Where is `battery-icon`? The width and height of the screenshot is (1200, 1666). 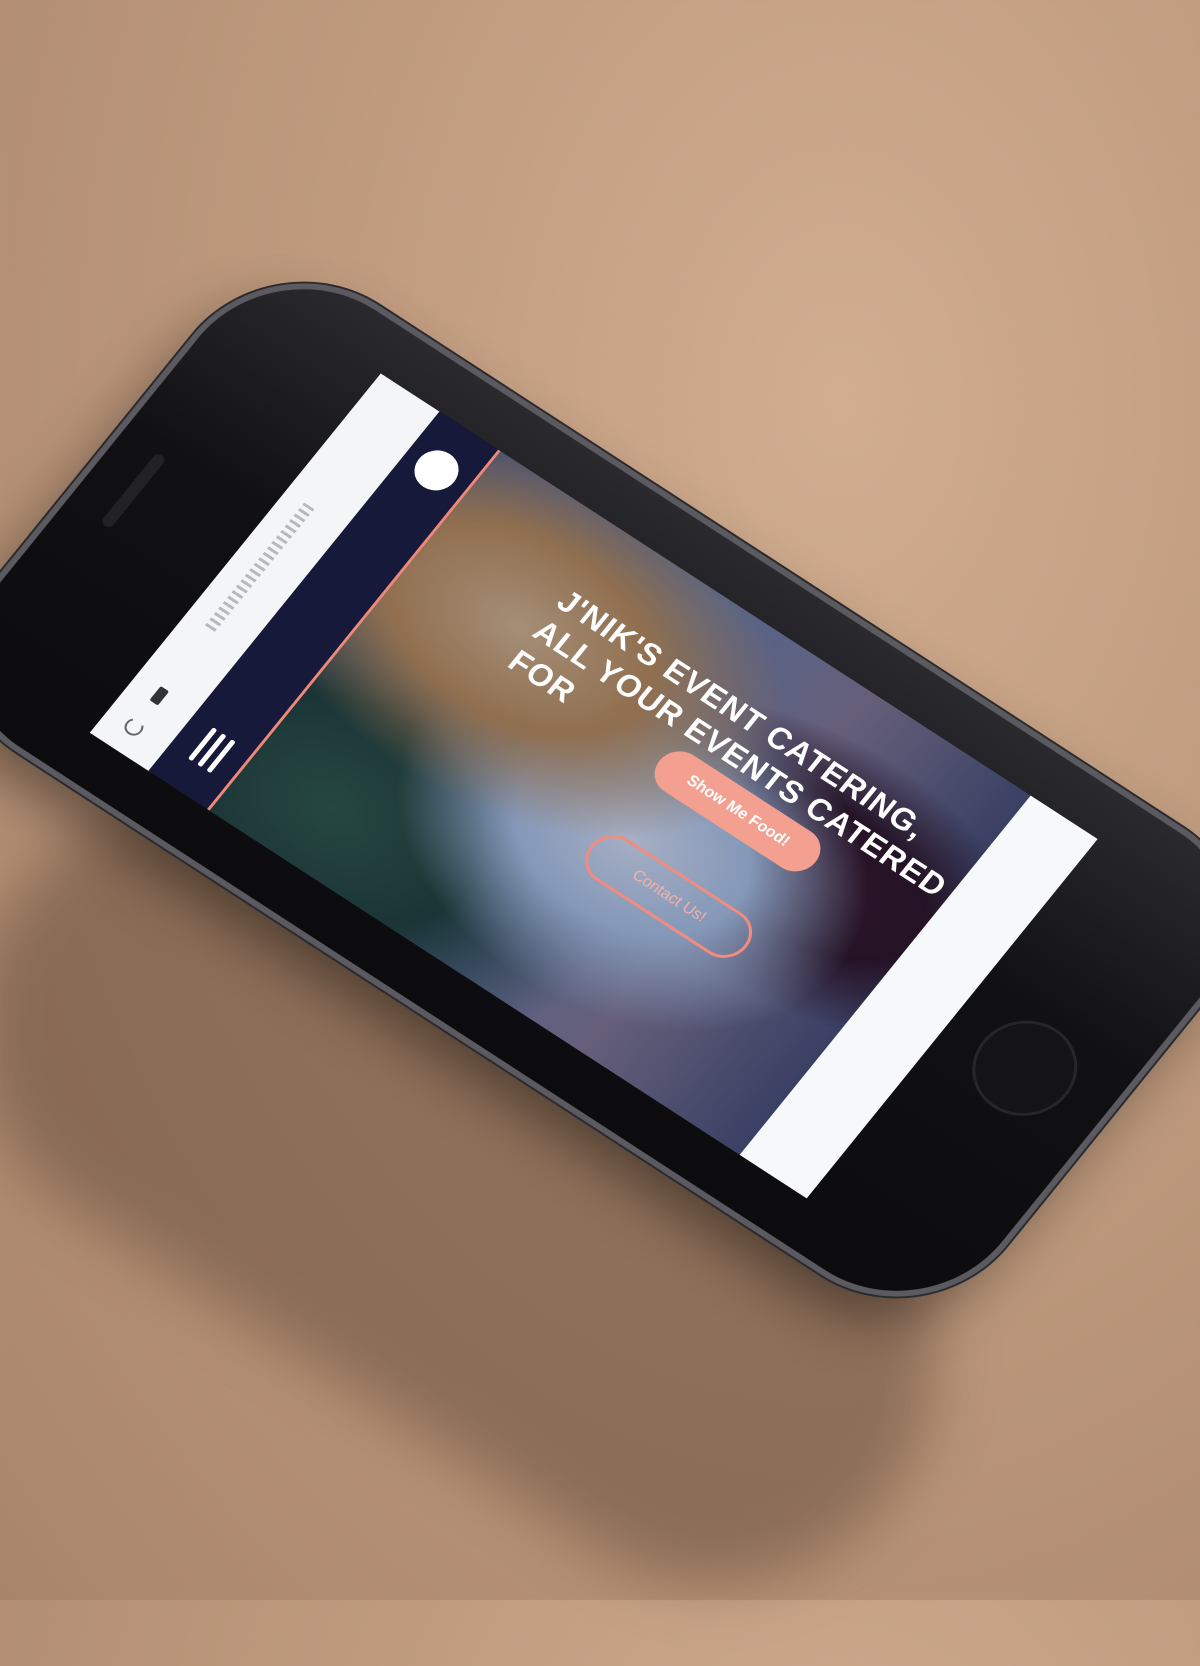 battery-icon is located at coordinates (159, 696).